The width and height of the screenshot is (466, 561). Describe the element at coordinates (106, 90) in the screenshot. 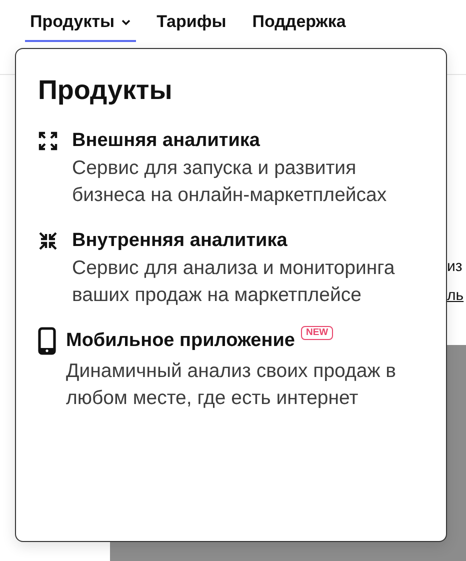

I see `menu-title: Продукты` at that location.